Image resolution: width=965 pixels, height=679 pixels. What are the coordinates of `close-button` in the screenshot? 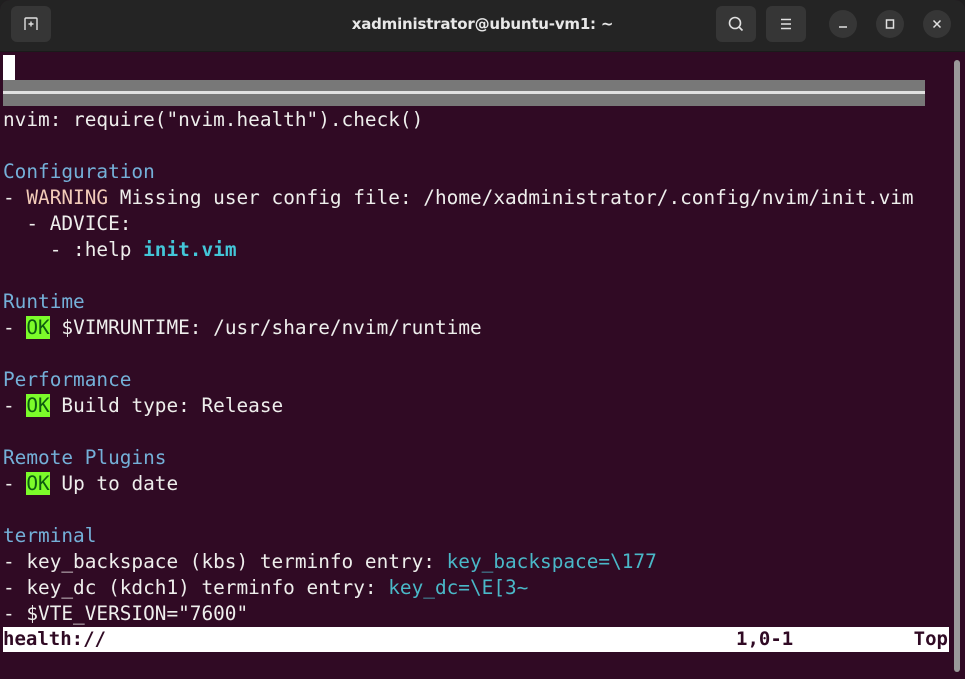 It's located at (937, 24).